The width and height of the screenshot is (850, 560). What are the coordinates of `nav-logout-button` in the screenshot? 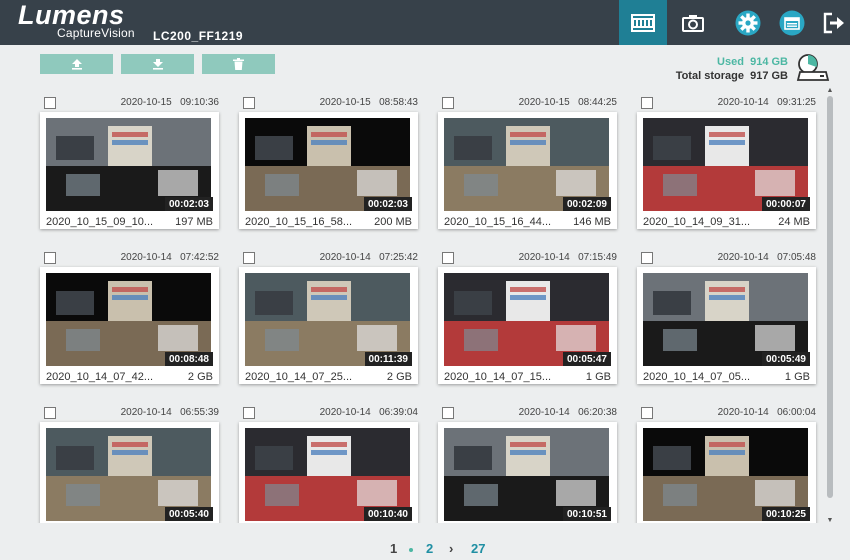 It's located at (830, 22).